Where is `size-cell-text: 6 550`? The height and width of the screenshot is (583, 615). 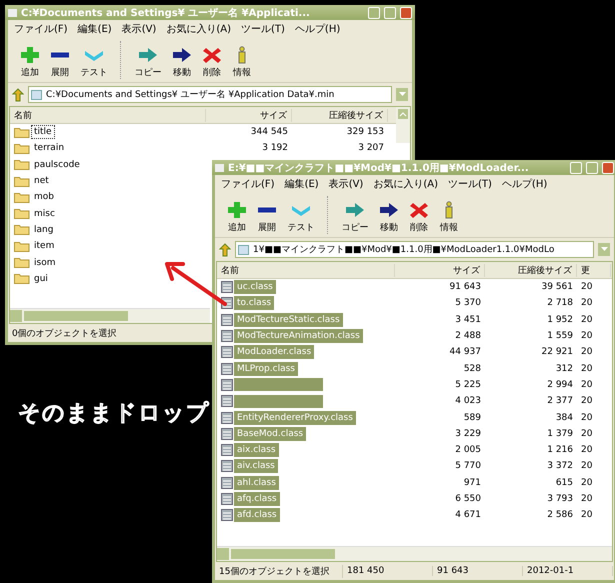 size-cell-text: 6 550 is located at coordinates (468, 499).